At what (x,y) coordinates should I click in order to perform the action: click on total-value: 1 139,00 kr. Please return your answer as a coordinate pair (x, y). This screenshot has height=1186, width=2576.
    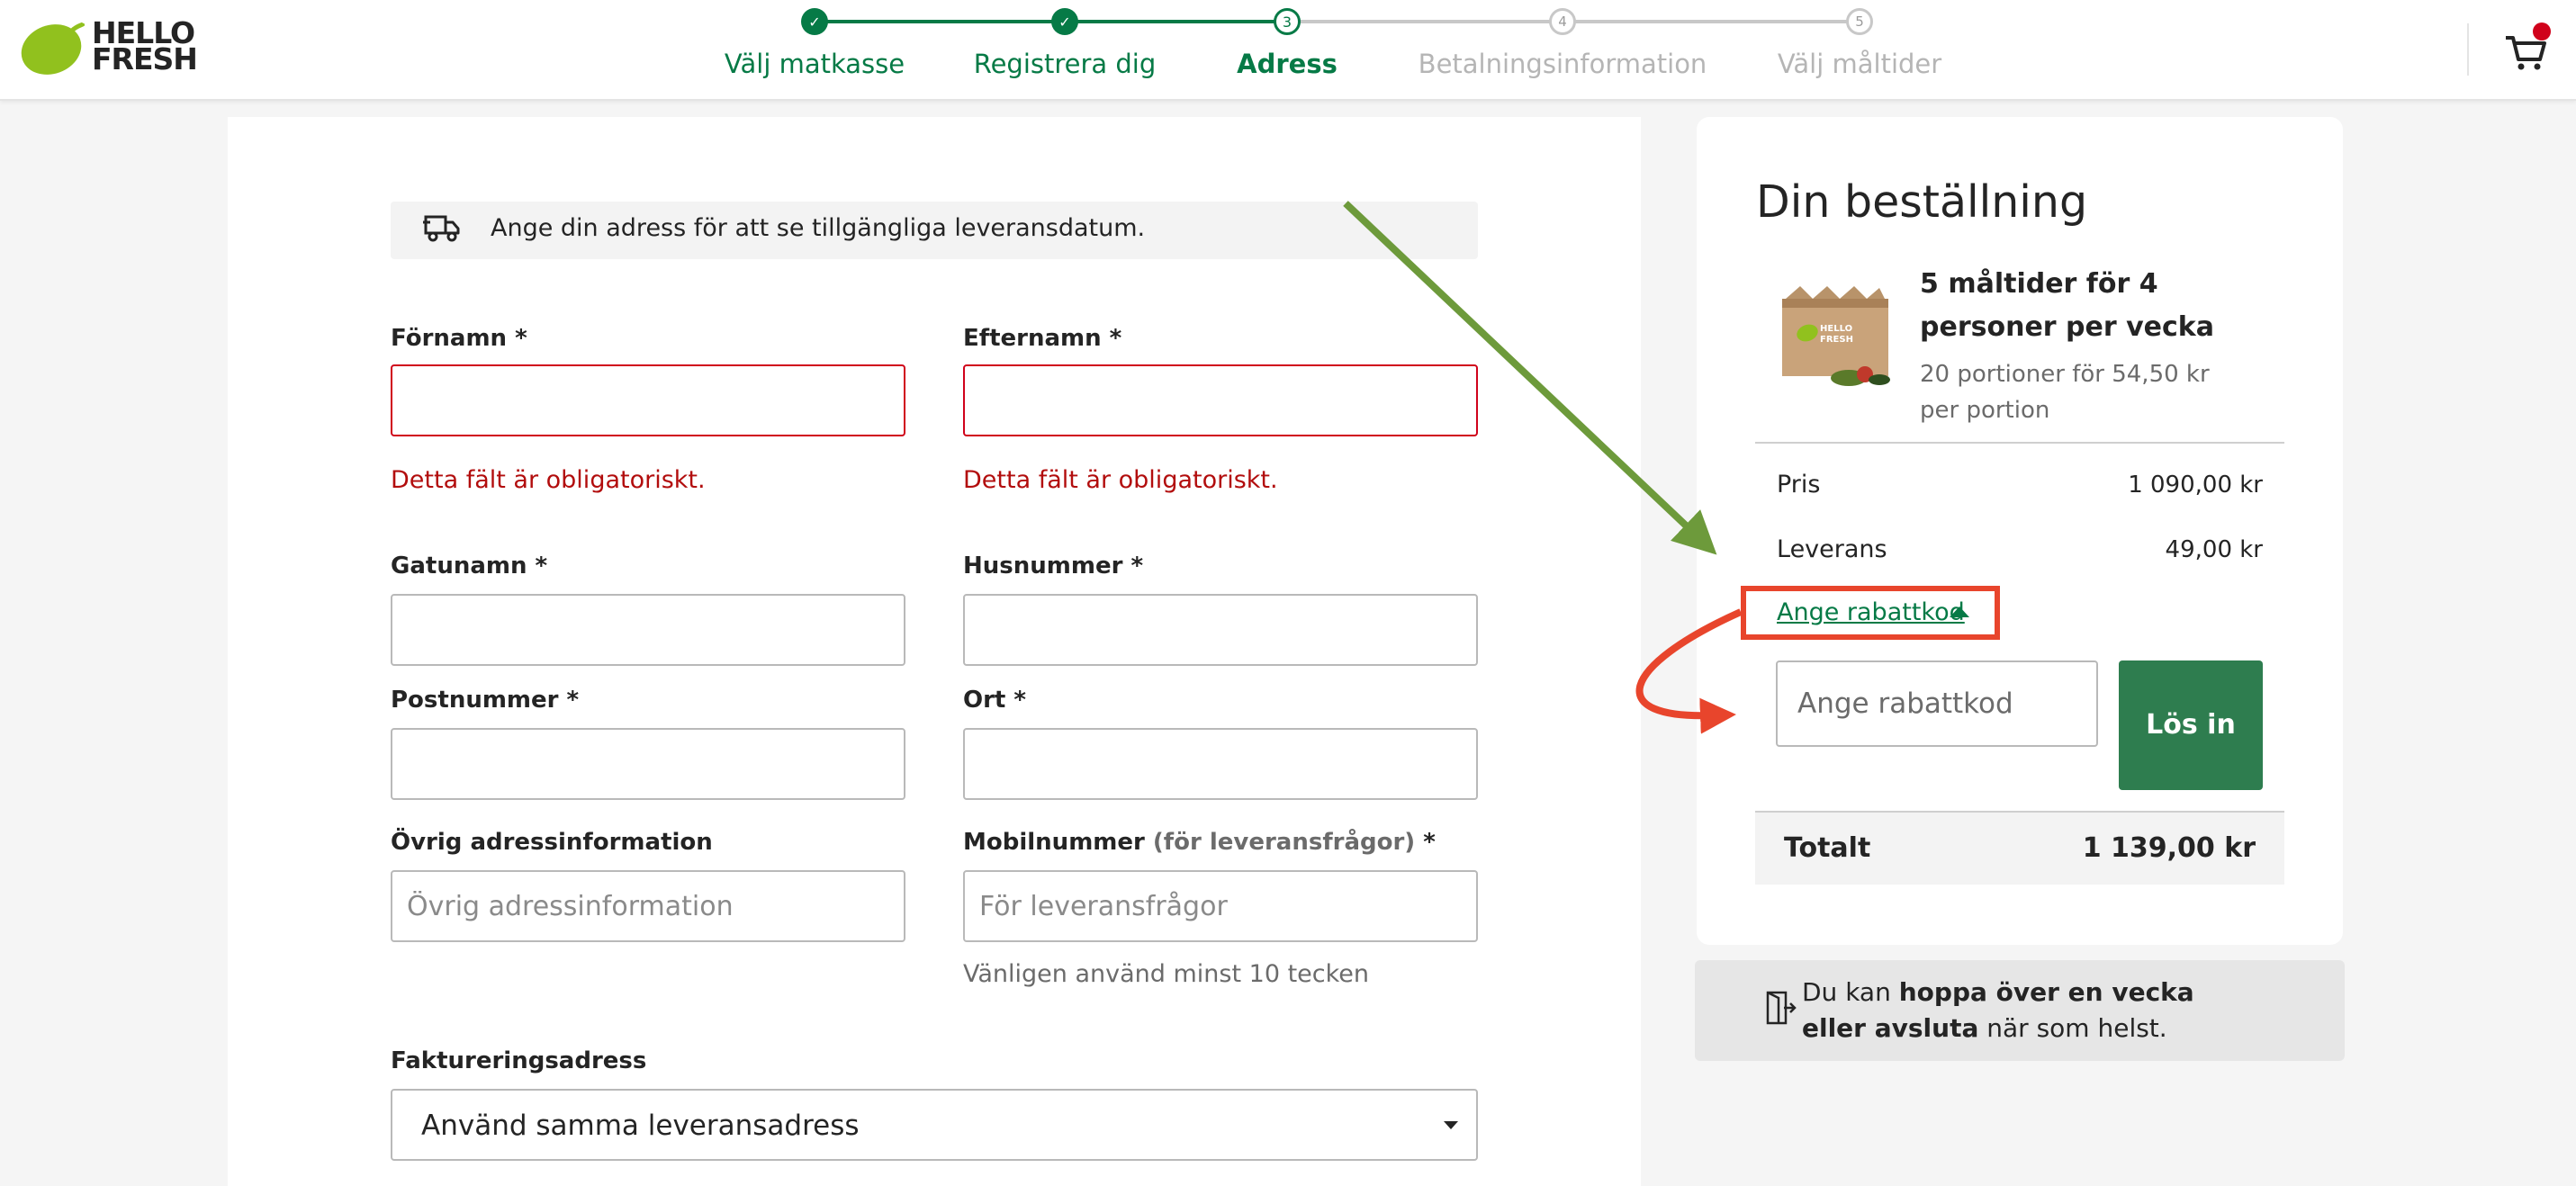
    Looking at the image, I should click on (2169, 848).